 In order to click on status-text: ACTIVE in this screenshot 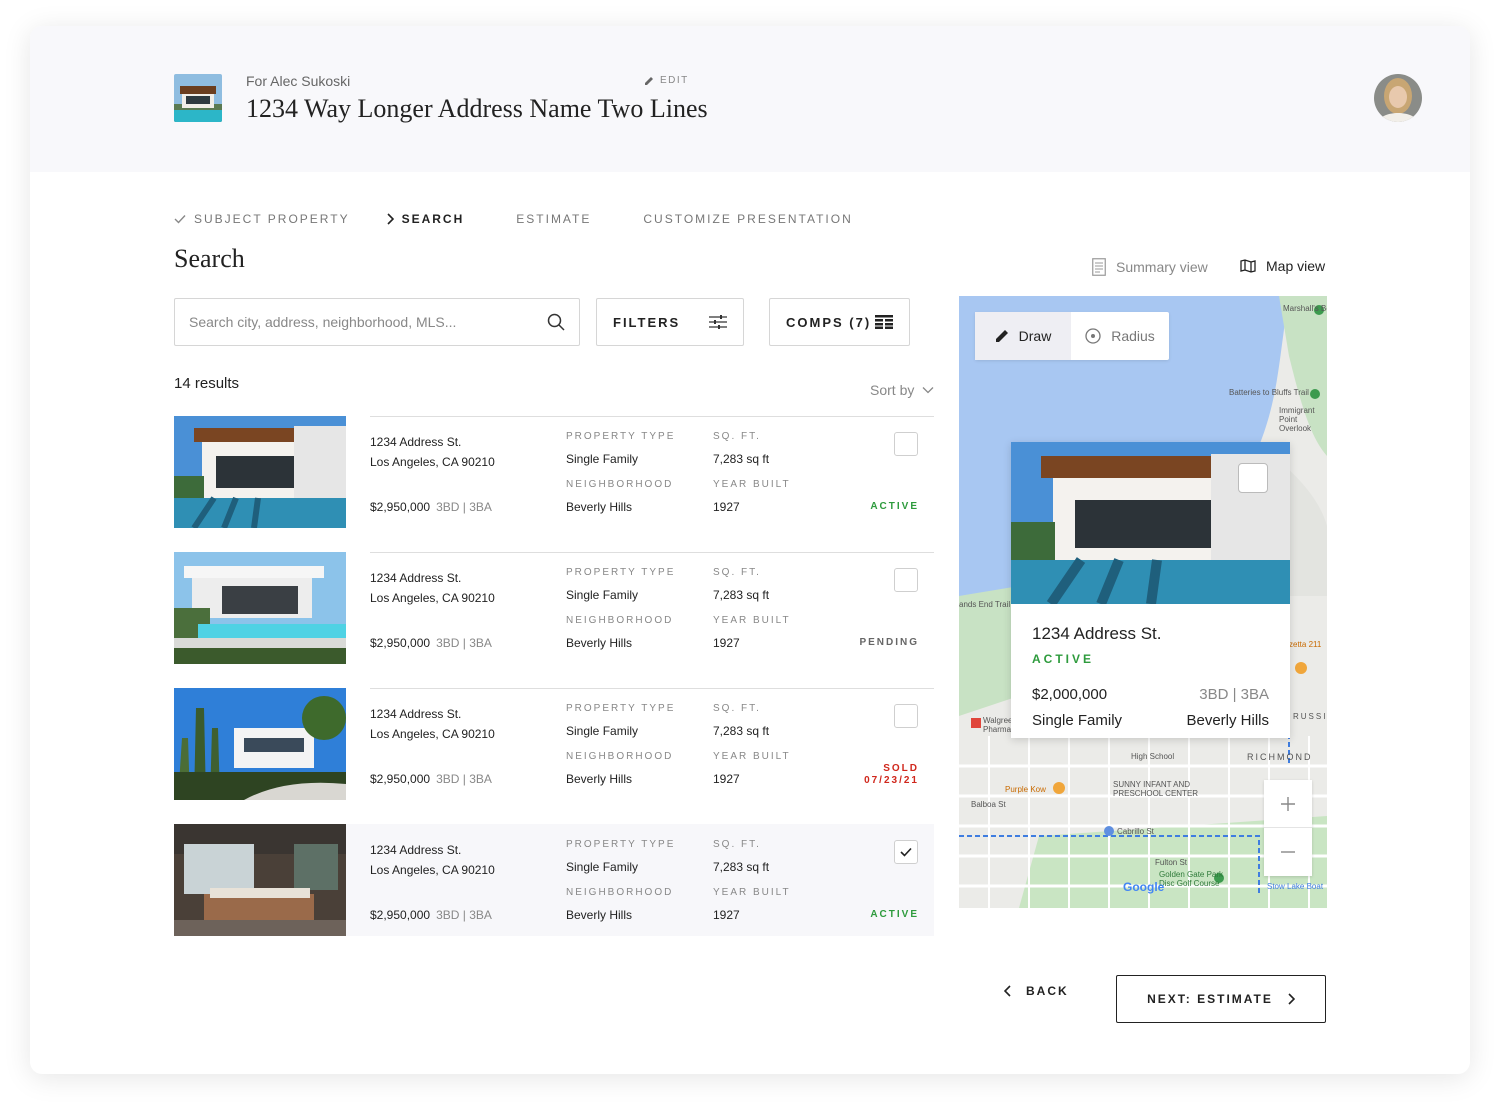, I will do `click(894, 506)`.